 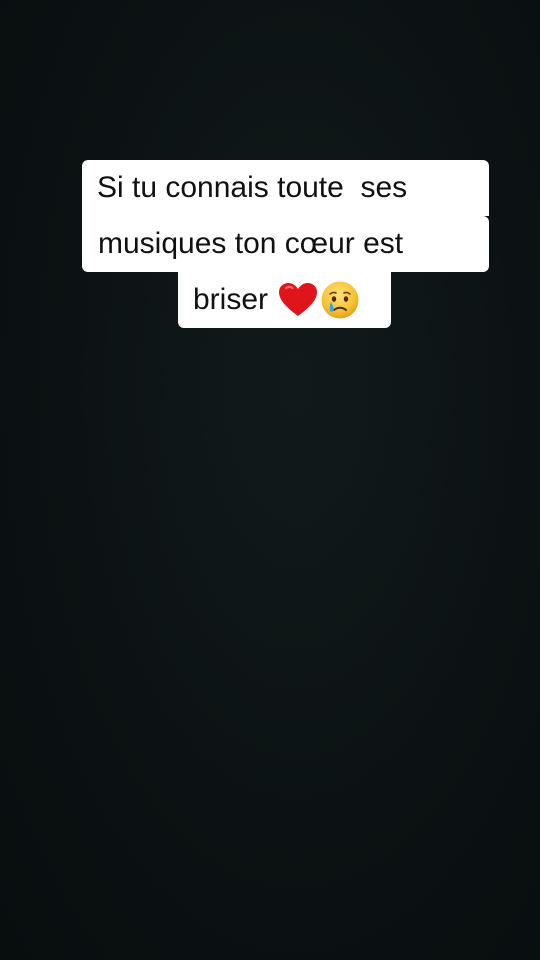 What do you see at coordinates (298, 299) in the screenshot?
I see `red-heart-icon` at bounding box center [298, 299].